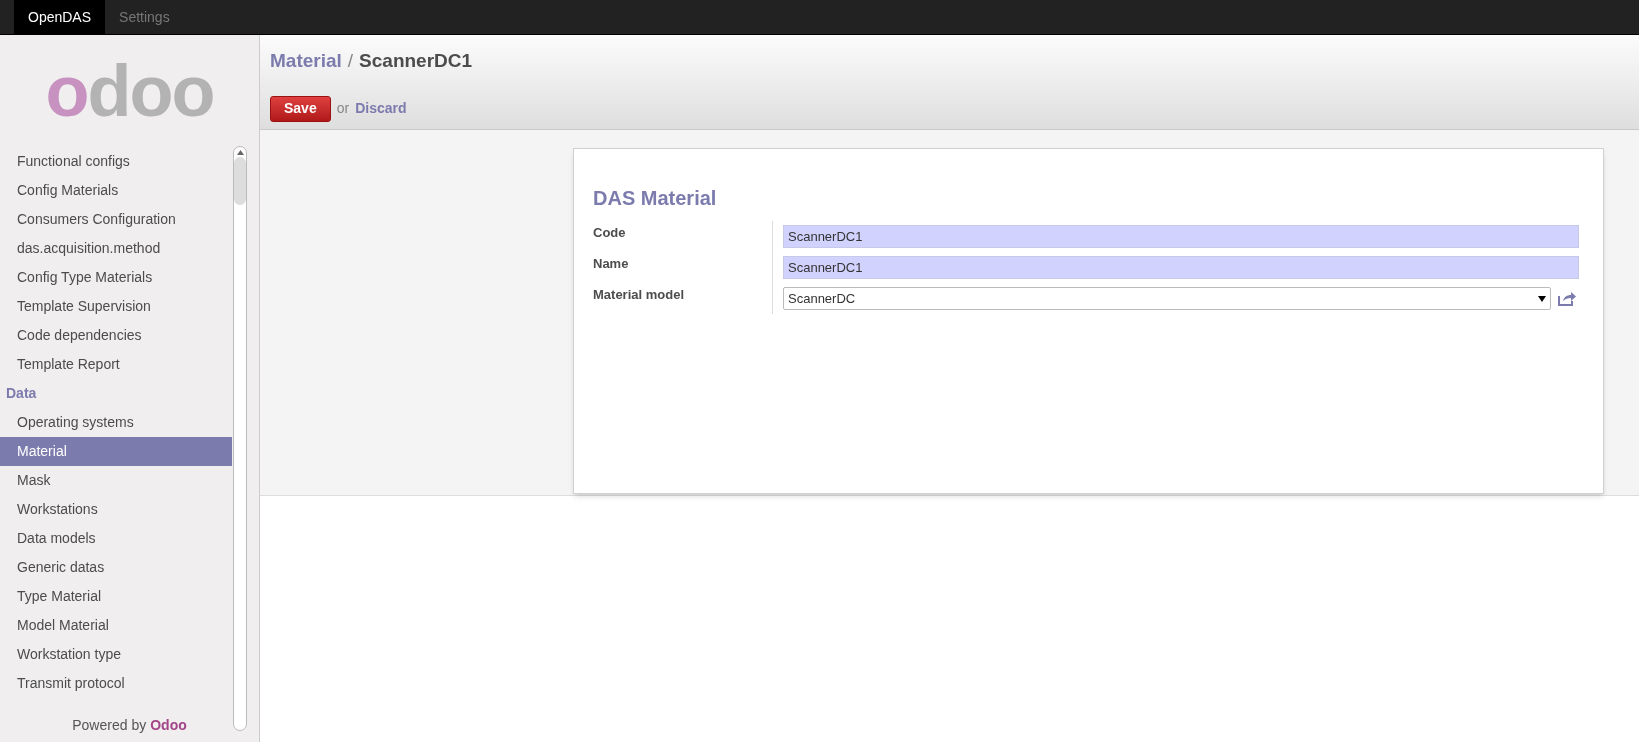 This screenshot has height=742, width=1639. Describe the element at coordinates (21, 393) in the screenshot. I see `section-header: Data` at that location.